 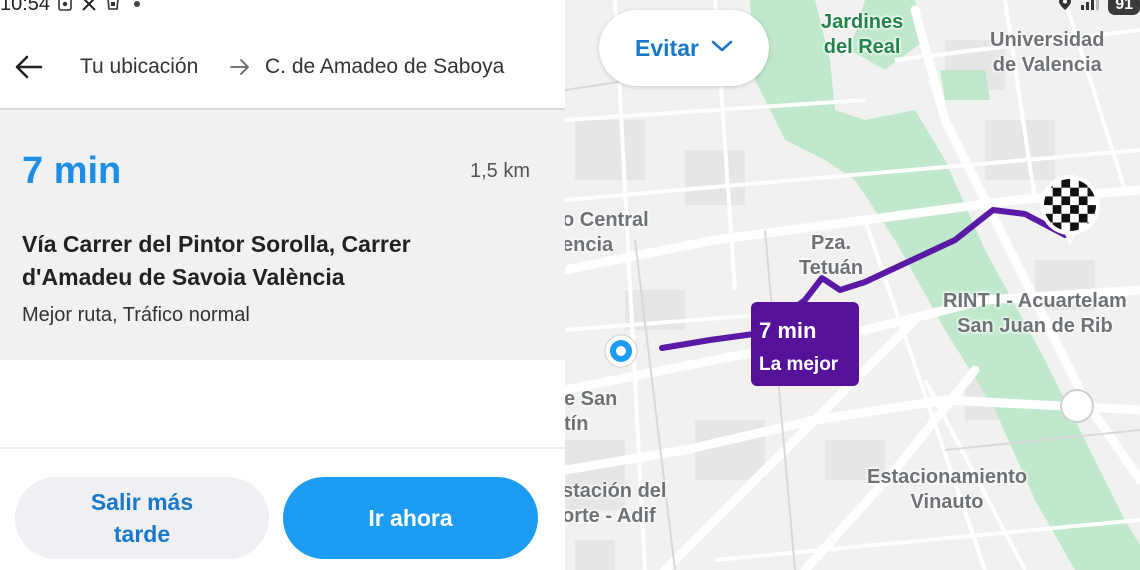 I want to click on route-best-tag: La mejor, so click(x=799, y=364).